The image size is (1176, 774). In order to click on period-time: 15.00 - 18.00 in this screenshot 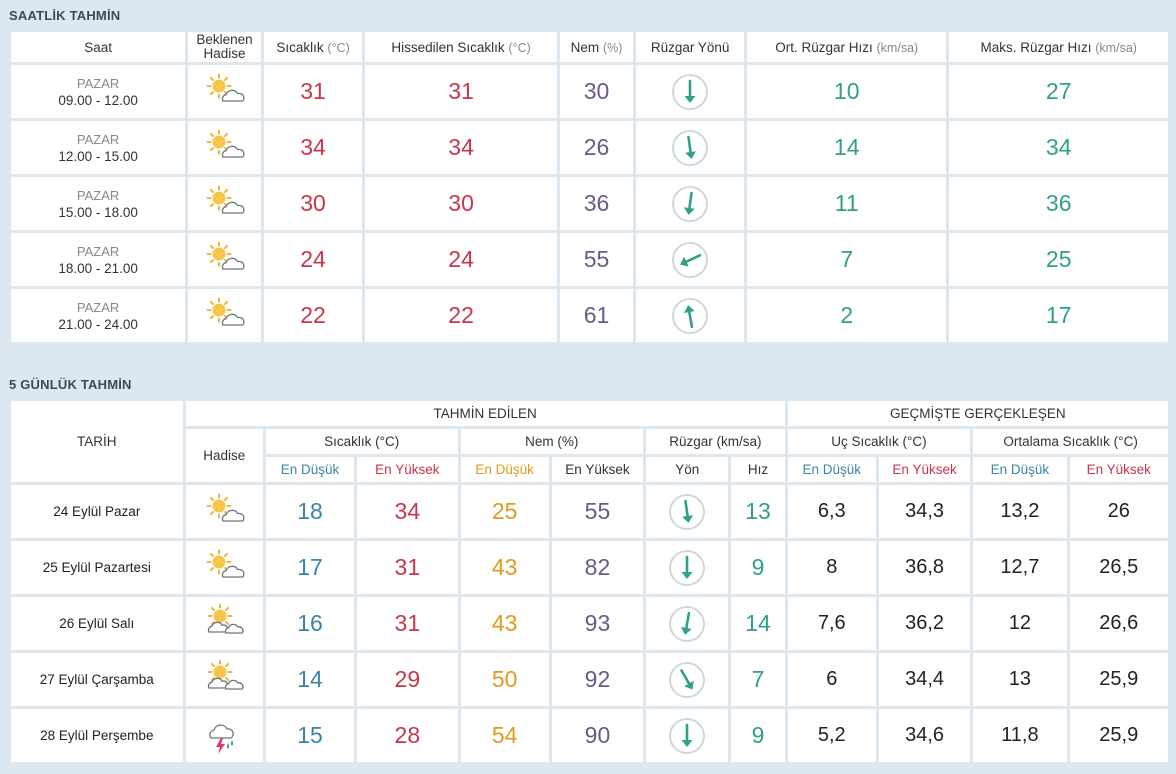, I will do `click(98, 212)`.